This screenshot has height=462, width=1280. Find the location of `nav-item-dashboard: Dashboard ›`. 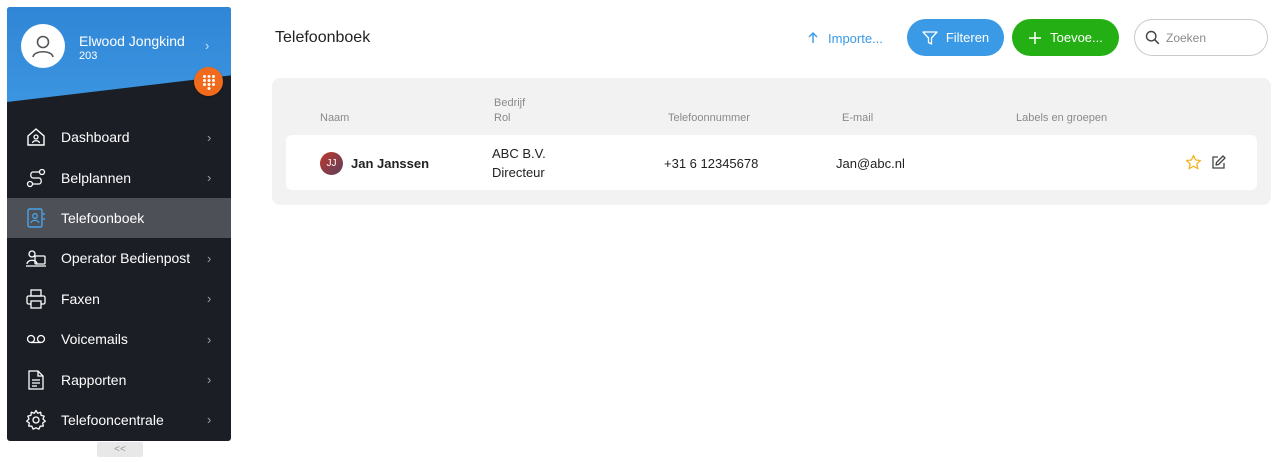

nav-item-dashboard: Dashboard › is located at coordinates (119, 137).